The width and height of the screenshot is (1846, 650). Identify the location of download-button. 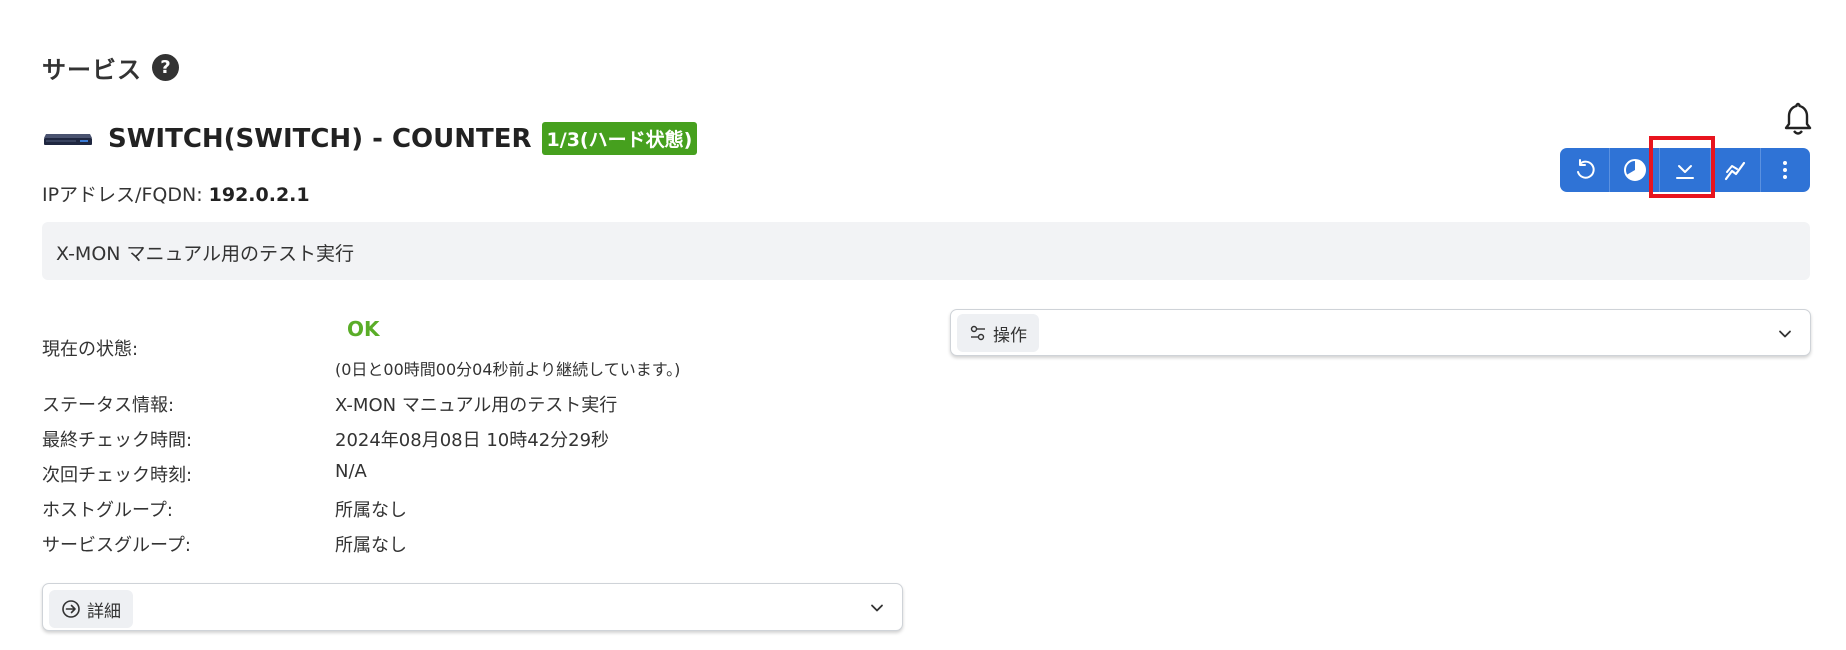
(1685, 170).